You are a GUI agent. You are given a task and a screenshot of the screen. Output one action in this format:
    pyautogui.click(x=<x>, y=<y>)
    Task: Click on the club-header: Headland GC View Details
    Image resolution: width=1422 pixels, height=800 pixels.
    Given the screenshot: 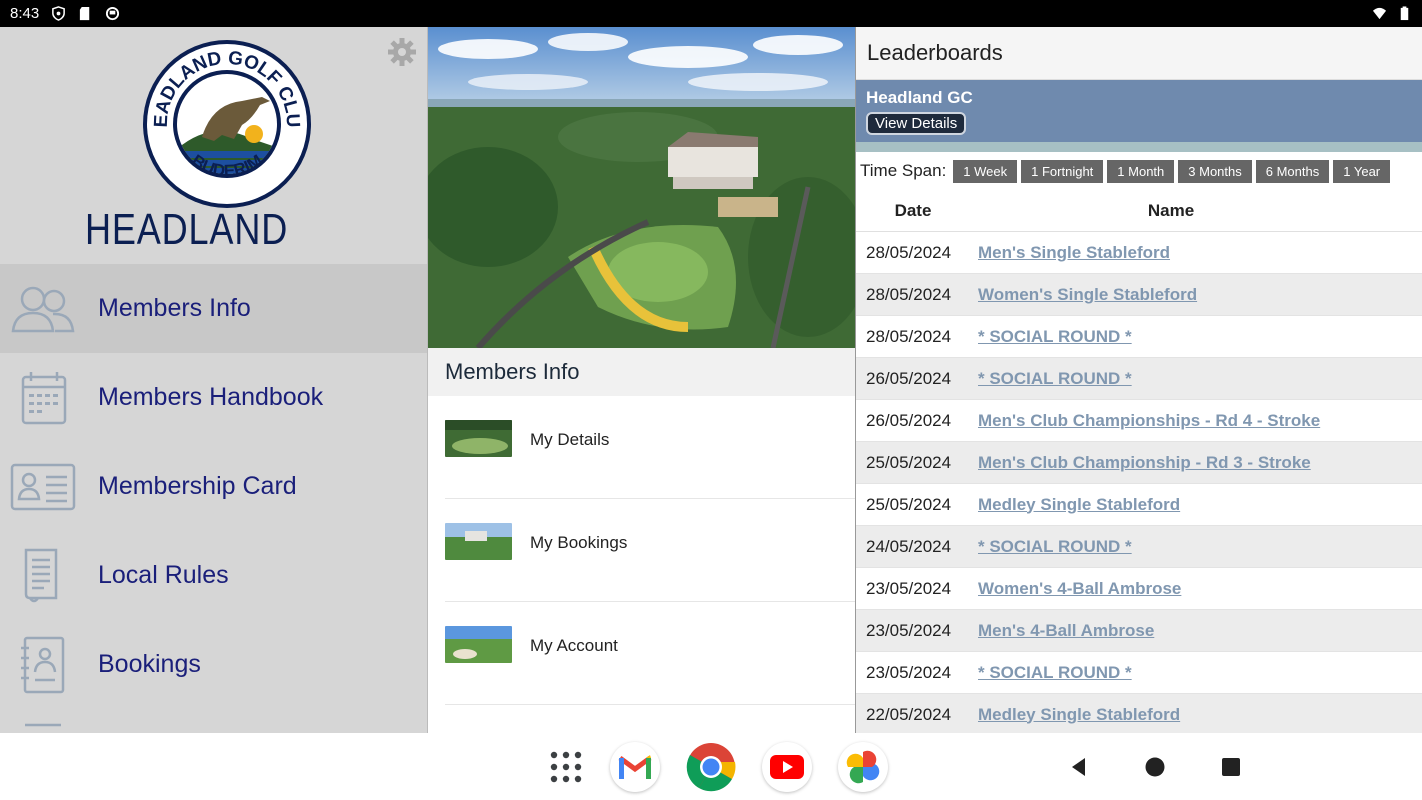 What is the action you would take?
    pyautogui.click(x=1139, y=111)
    